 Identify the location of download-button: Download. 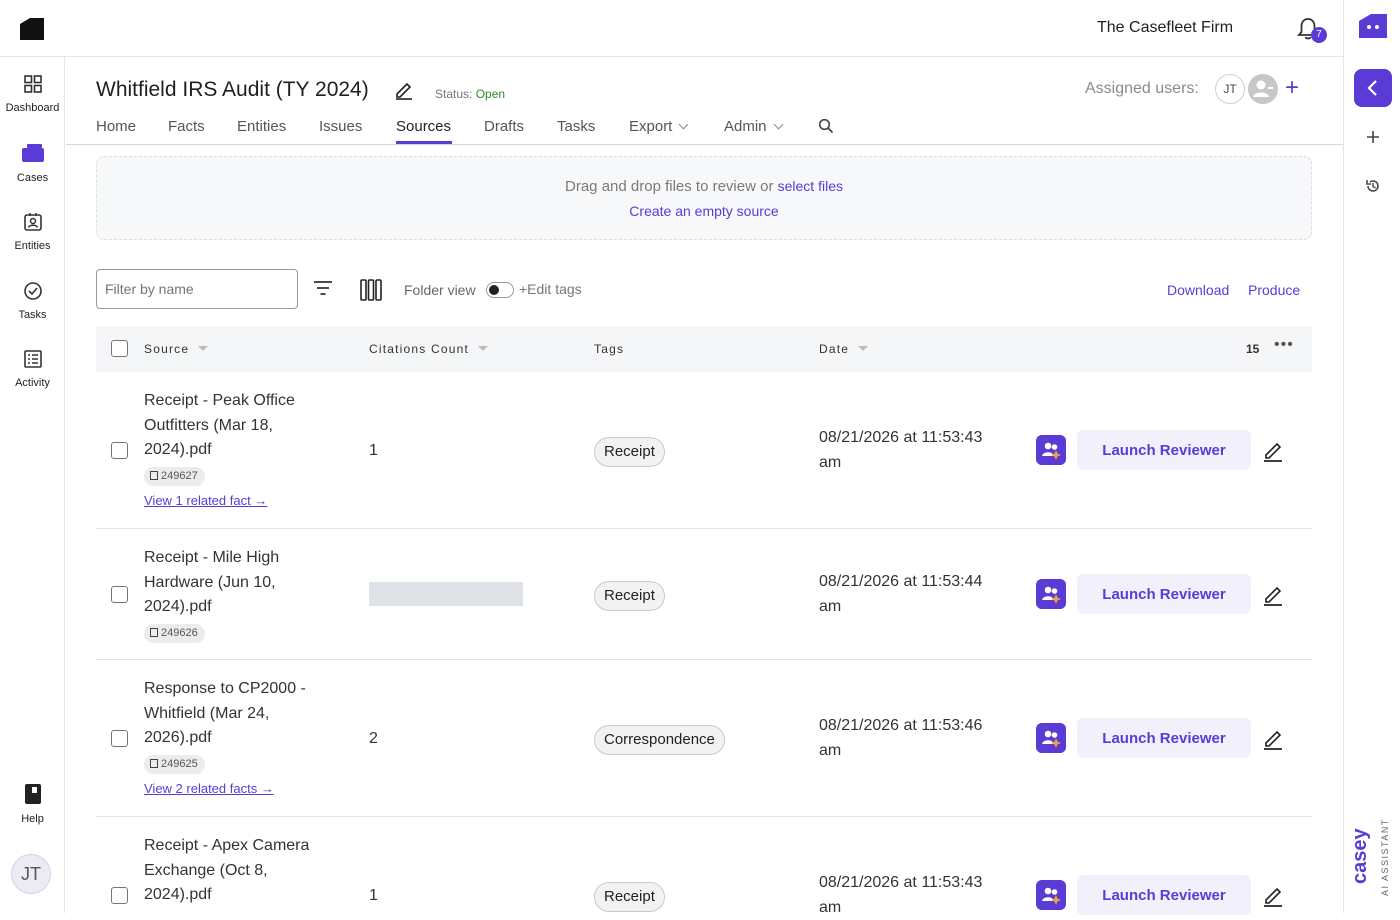
(1198, 290).